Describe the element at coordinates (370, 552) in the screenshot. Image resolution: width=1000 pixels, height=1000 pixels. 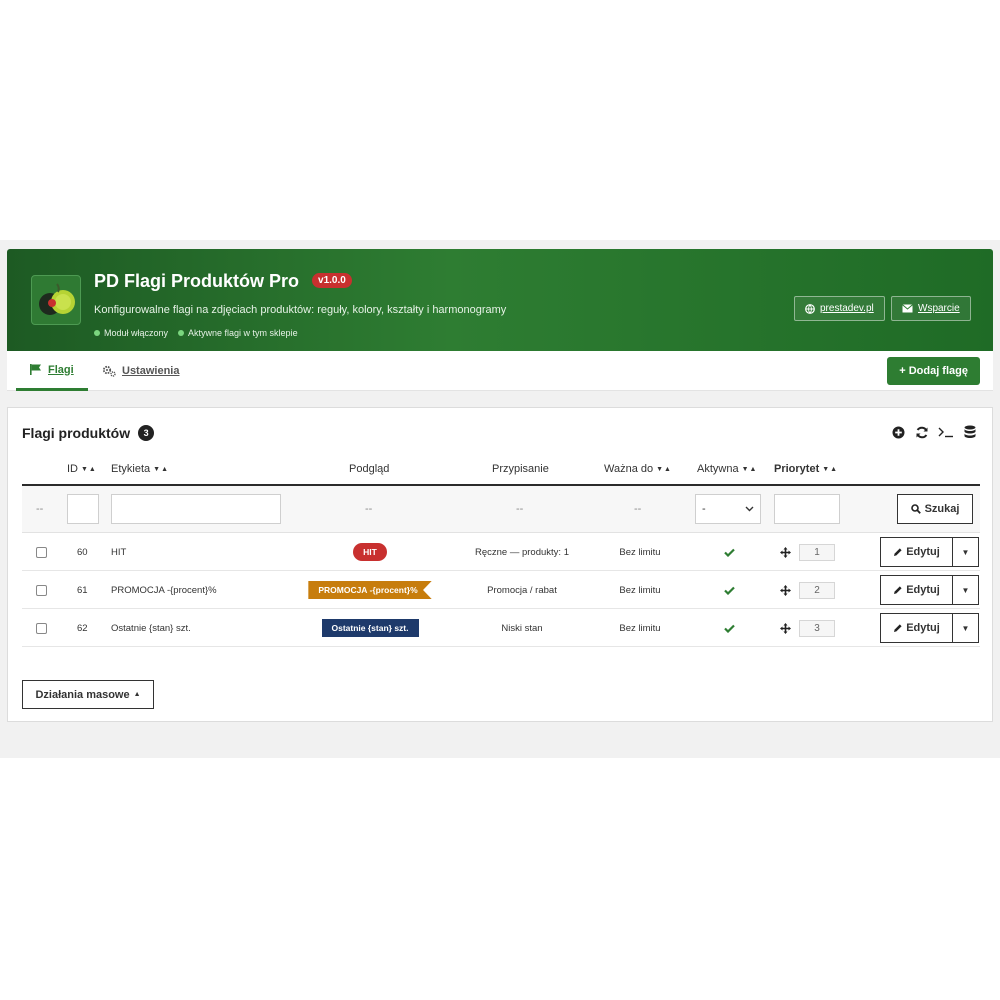
I see `row-preview: HIT` at that location.